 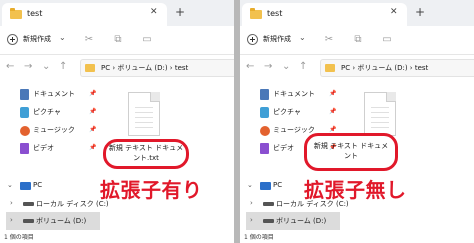 I want to click on sidebar-item-music: ミュージック 📌, so click(x=50, y=131).